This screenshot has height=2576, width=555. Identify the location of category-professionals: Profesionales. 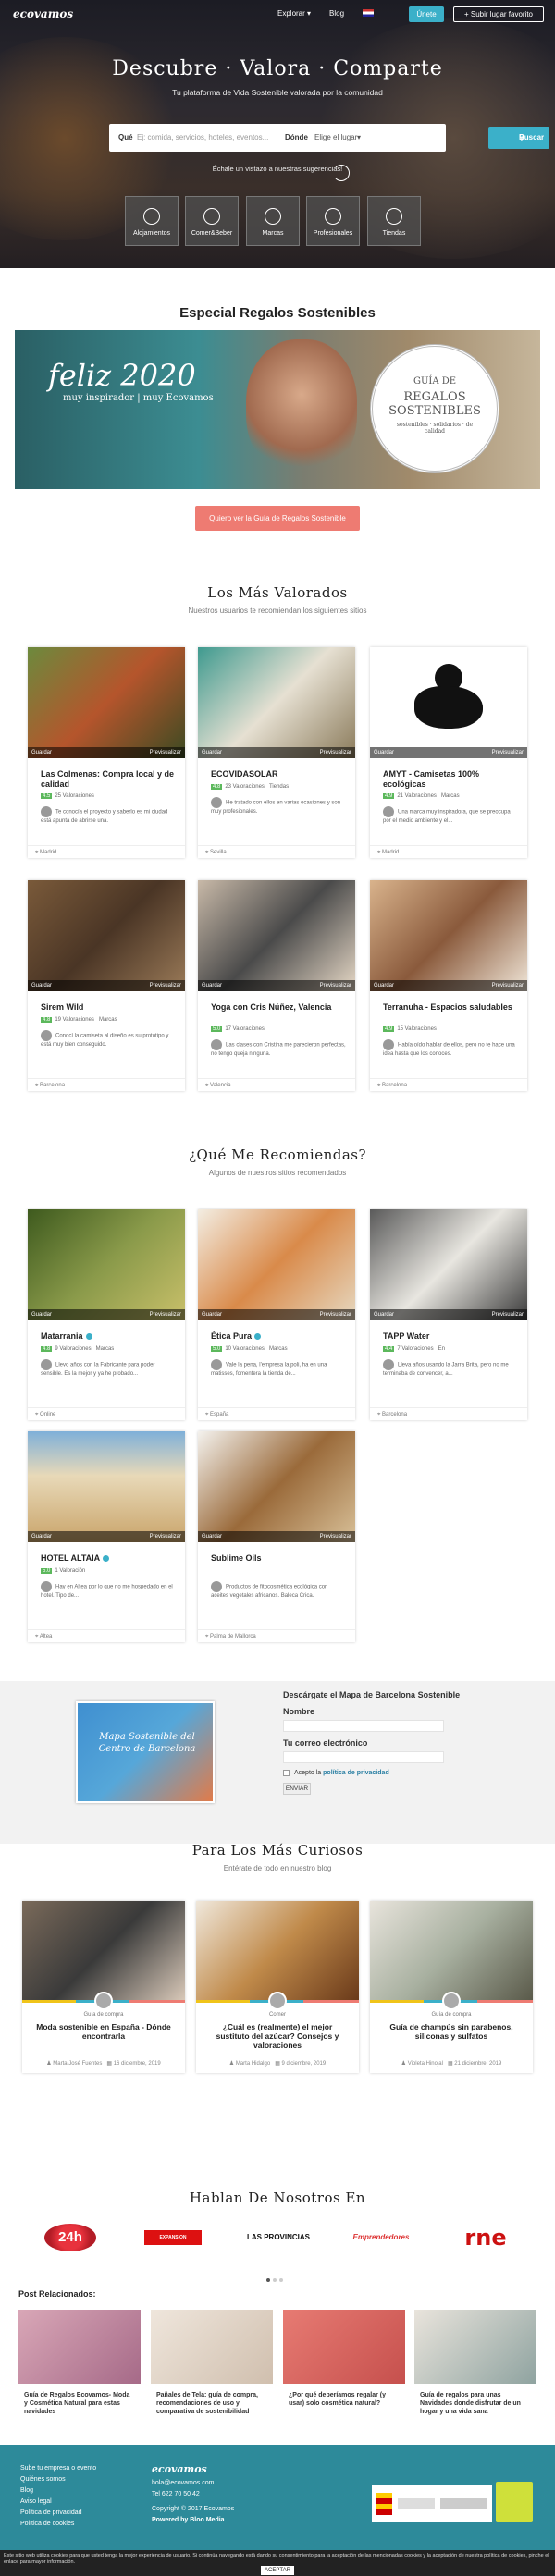
(333, 221).